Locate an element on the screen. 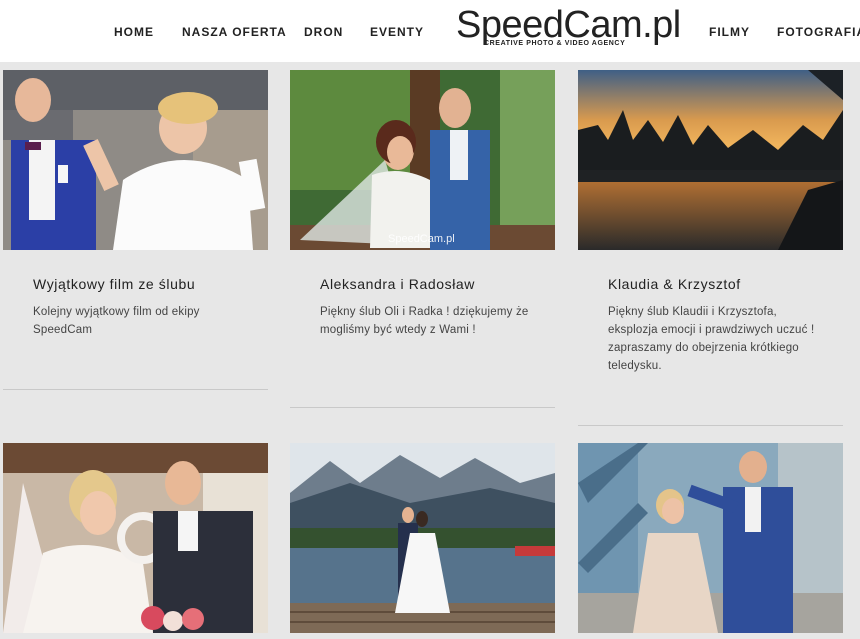 The height and width of the screenshot is (639, 860). card-1-divider is located at coordinates (135, 389).